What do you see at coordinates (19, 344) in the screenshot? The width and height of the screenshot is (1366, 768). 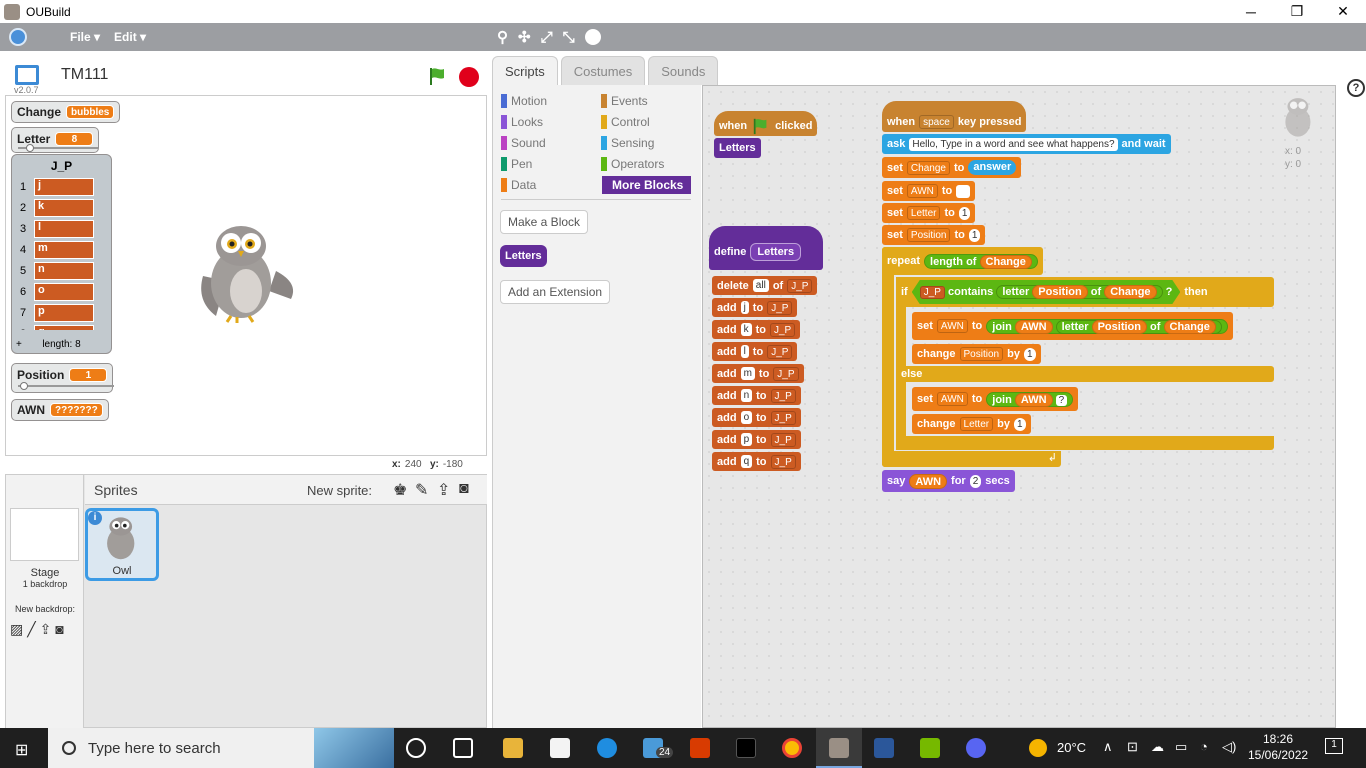 I see `list-add-button: +` at bounding box center [19, 344].